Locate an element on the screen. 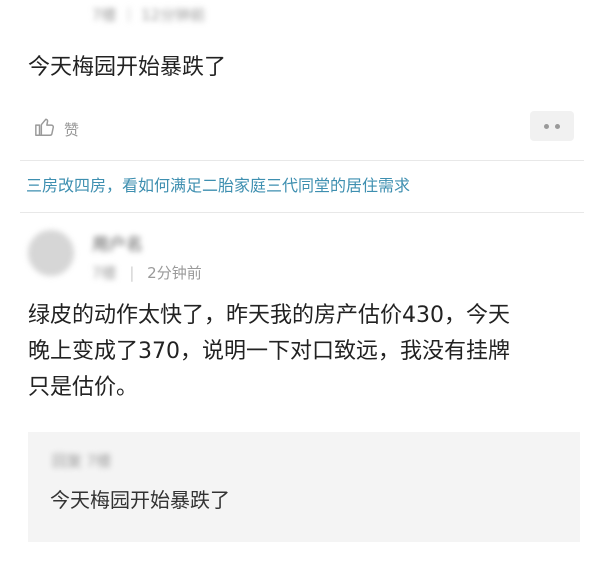 The image size is (604, 569). comment-meta: 7楼 | 2分钟前 is located at coordinates (147, 272).